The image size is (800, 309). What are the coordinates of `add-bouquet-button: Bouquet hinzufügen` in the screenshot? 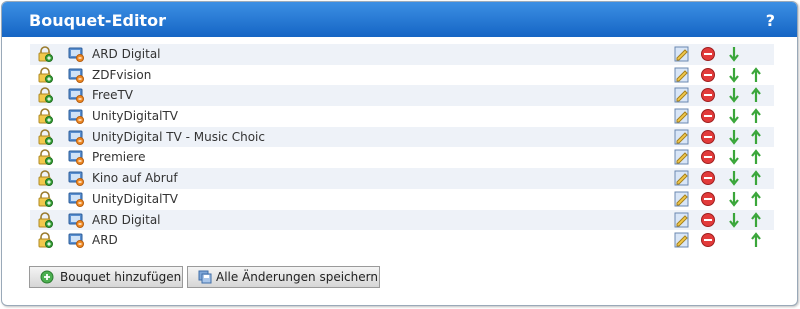 It's located at (106, 277).